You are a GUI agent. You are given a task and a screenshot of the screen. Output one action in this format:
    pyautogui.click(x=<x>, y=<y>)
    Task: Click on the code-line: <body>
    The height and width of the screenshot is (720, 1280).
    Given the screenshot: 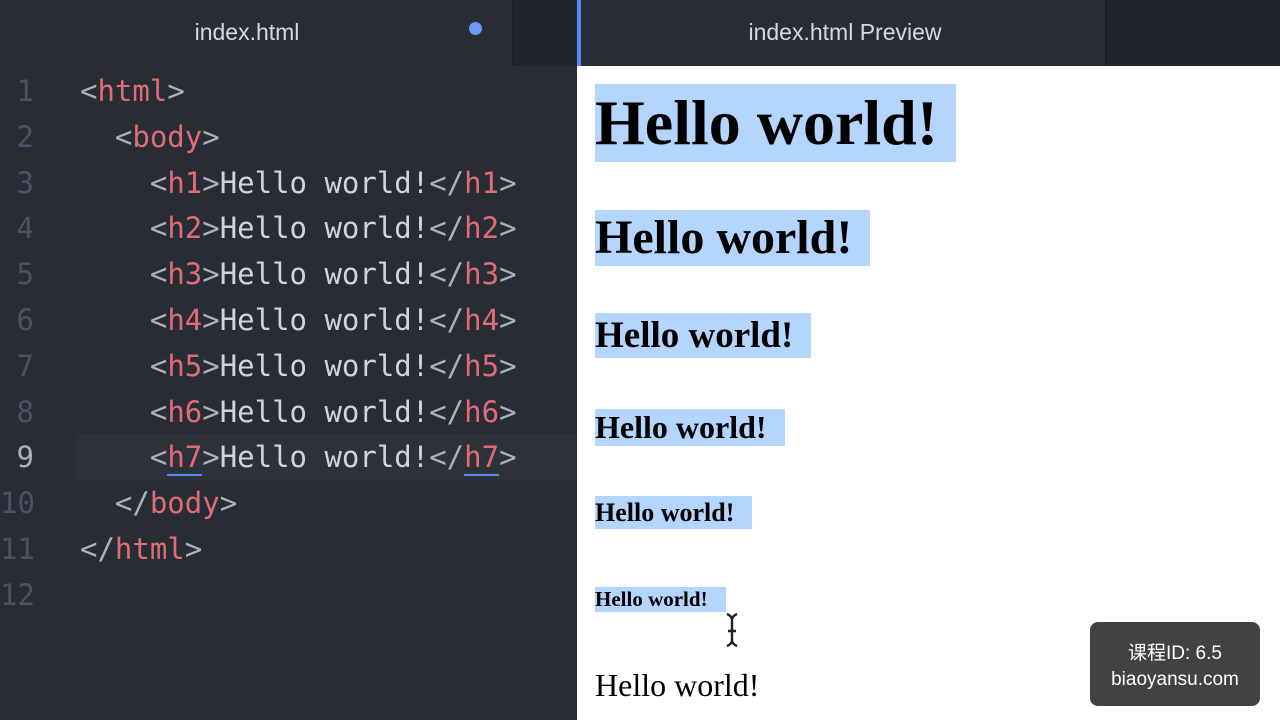 What is the action you would take?
    pyautogui.click(x=150, y=137)
    